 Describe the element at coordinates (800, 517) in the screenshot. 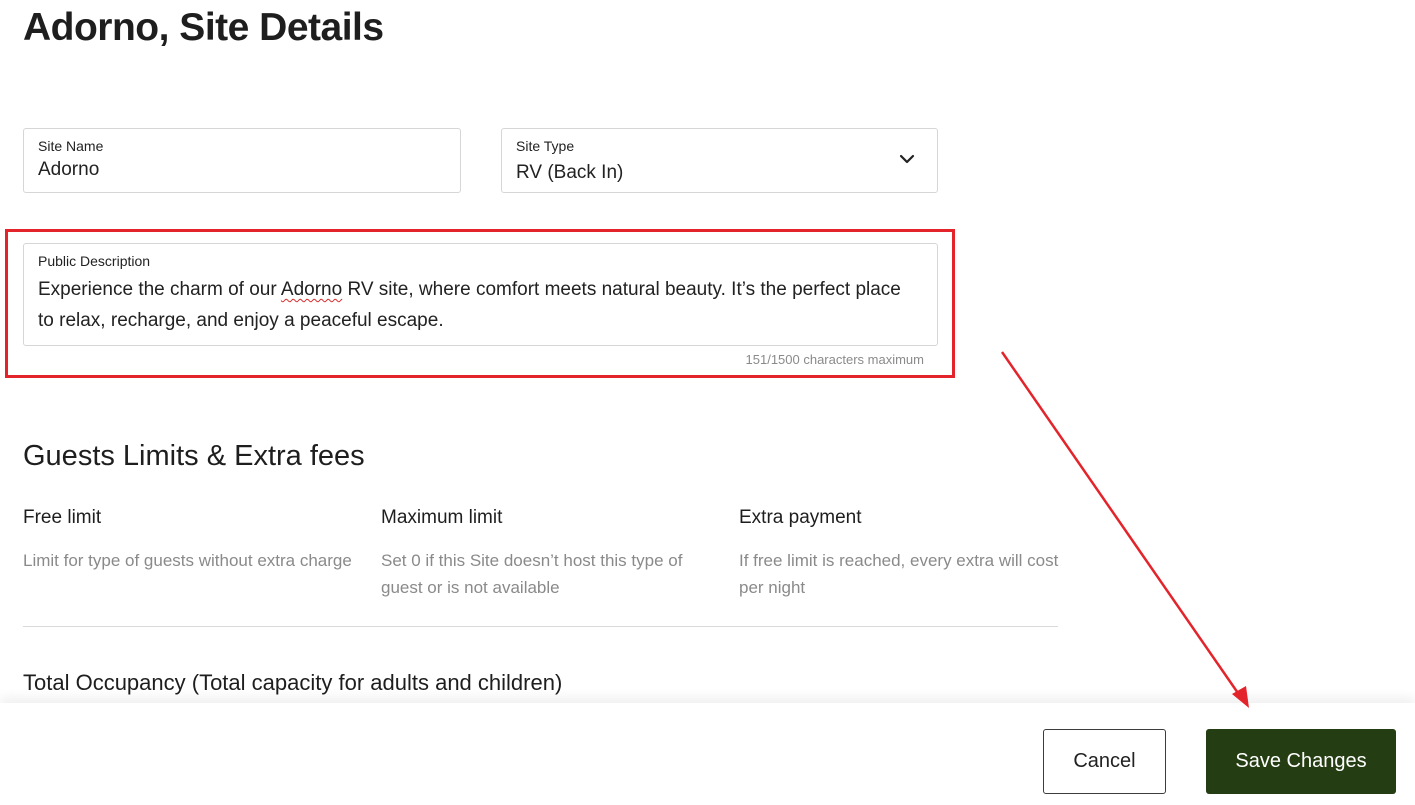

I see `extra-payment-title: Extra payment` at that location.